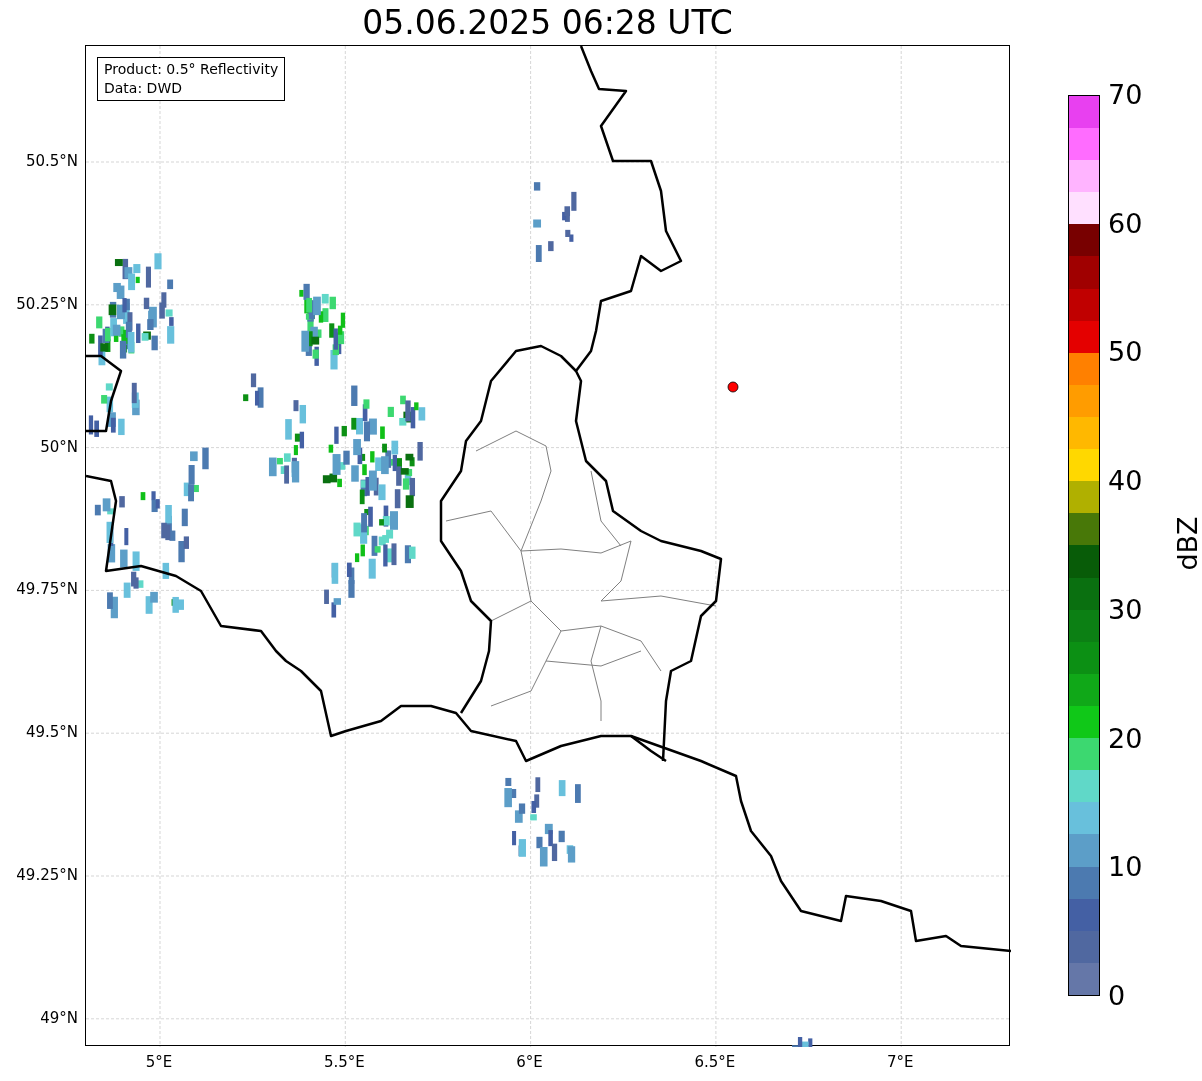 Image resolution: width=1202 pixels, height=1081 pixels. Describe the element at coordinates (1125, 223) in the screenshot. I see `color-bar-tick-label: 60` at that location.